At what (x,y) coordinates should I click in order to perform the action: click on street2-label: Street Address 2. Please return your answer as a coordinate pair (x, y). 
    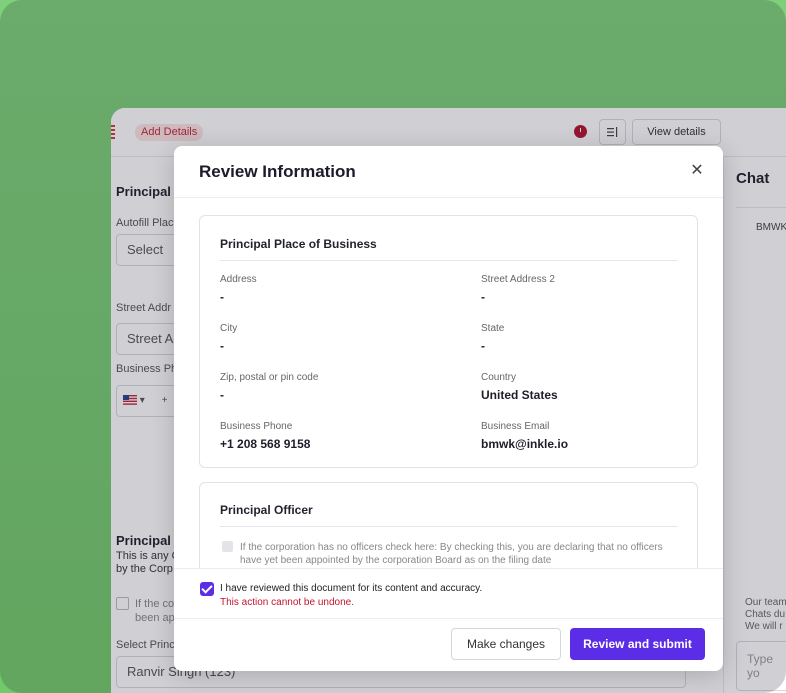
    Looking at the image, I should click on (518, 279).